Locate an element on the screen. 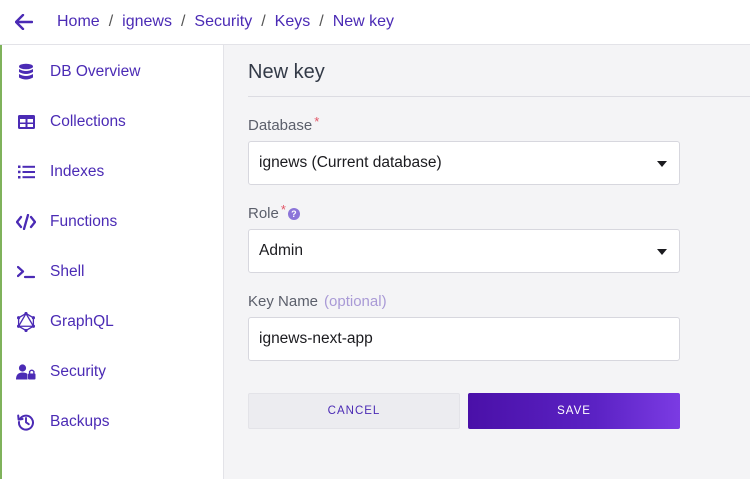 The image size is (750, 479). key-name-input is located at coordinates (464, 339).